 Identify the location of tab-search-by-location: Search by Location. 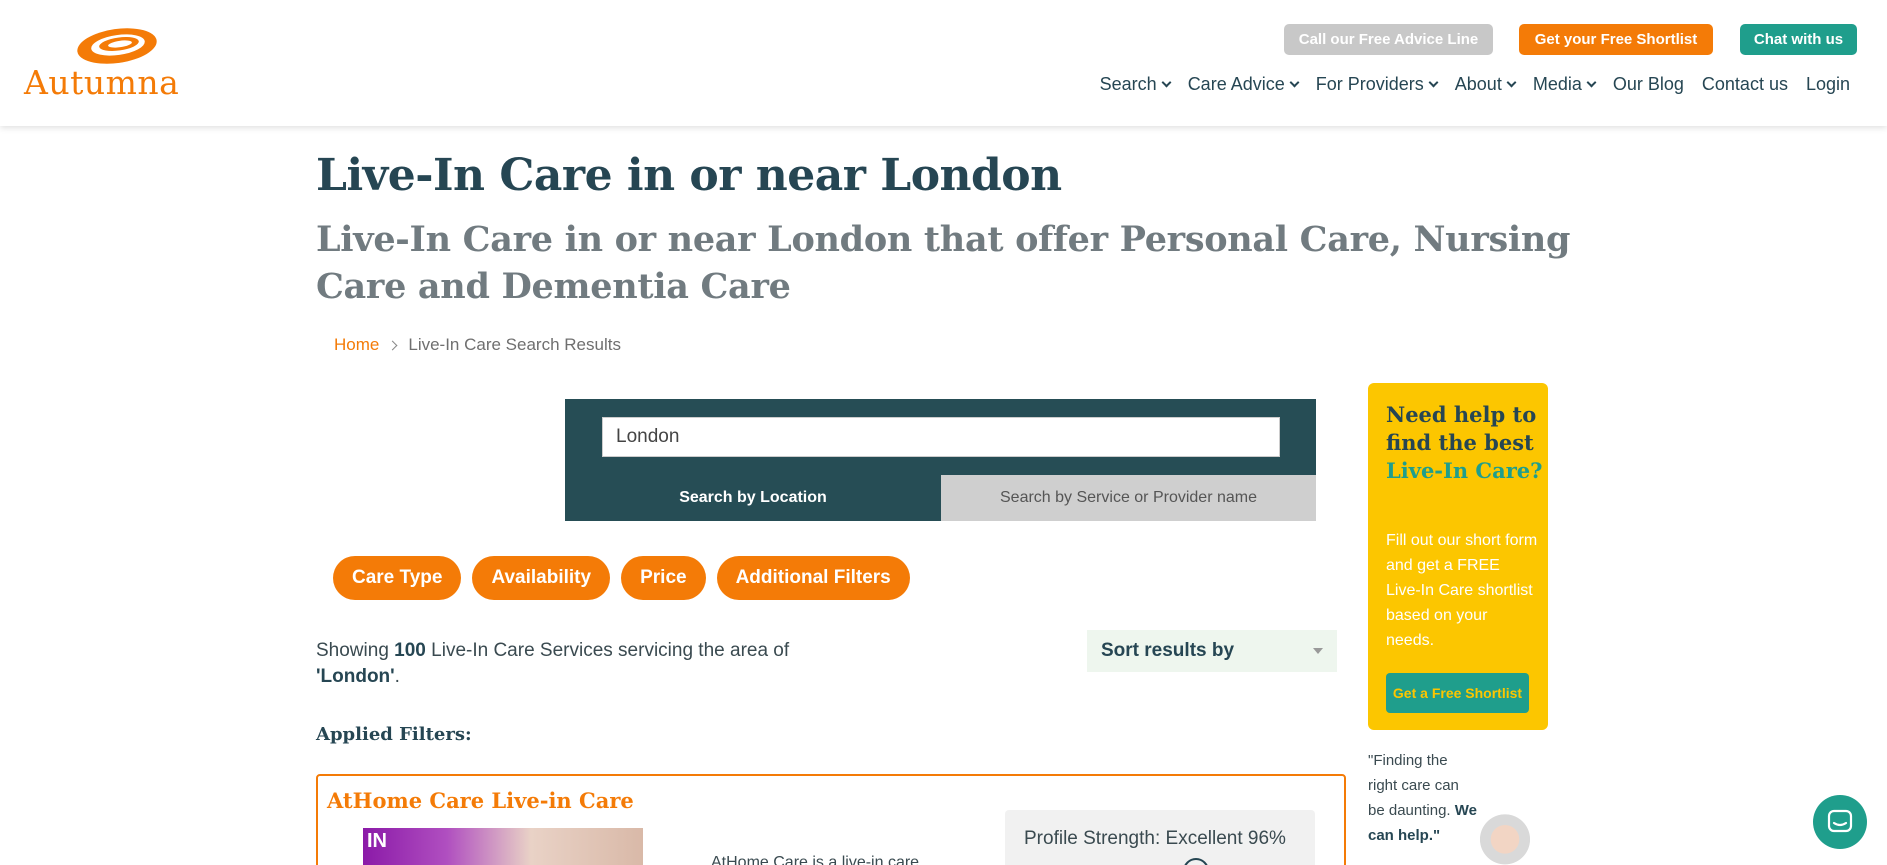
(753, 498).